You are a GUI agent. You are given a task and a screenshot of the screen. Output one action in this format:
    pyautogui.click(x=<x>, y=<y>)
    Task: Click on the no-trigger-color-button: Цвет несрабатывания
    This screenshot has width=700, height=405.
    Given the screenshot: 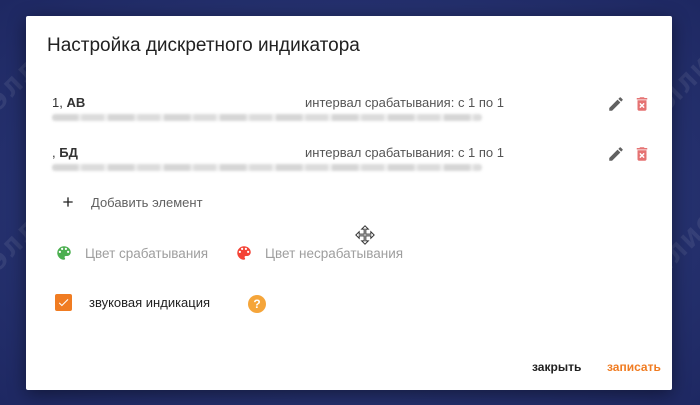 What is the action you would take?
    pyautogui.click(x=319, y=253)
    